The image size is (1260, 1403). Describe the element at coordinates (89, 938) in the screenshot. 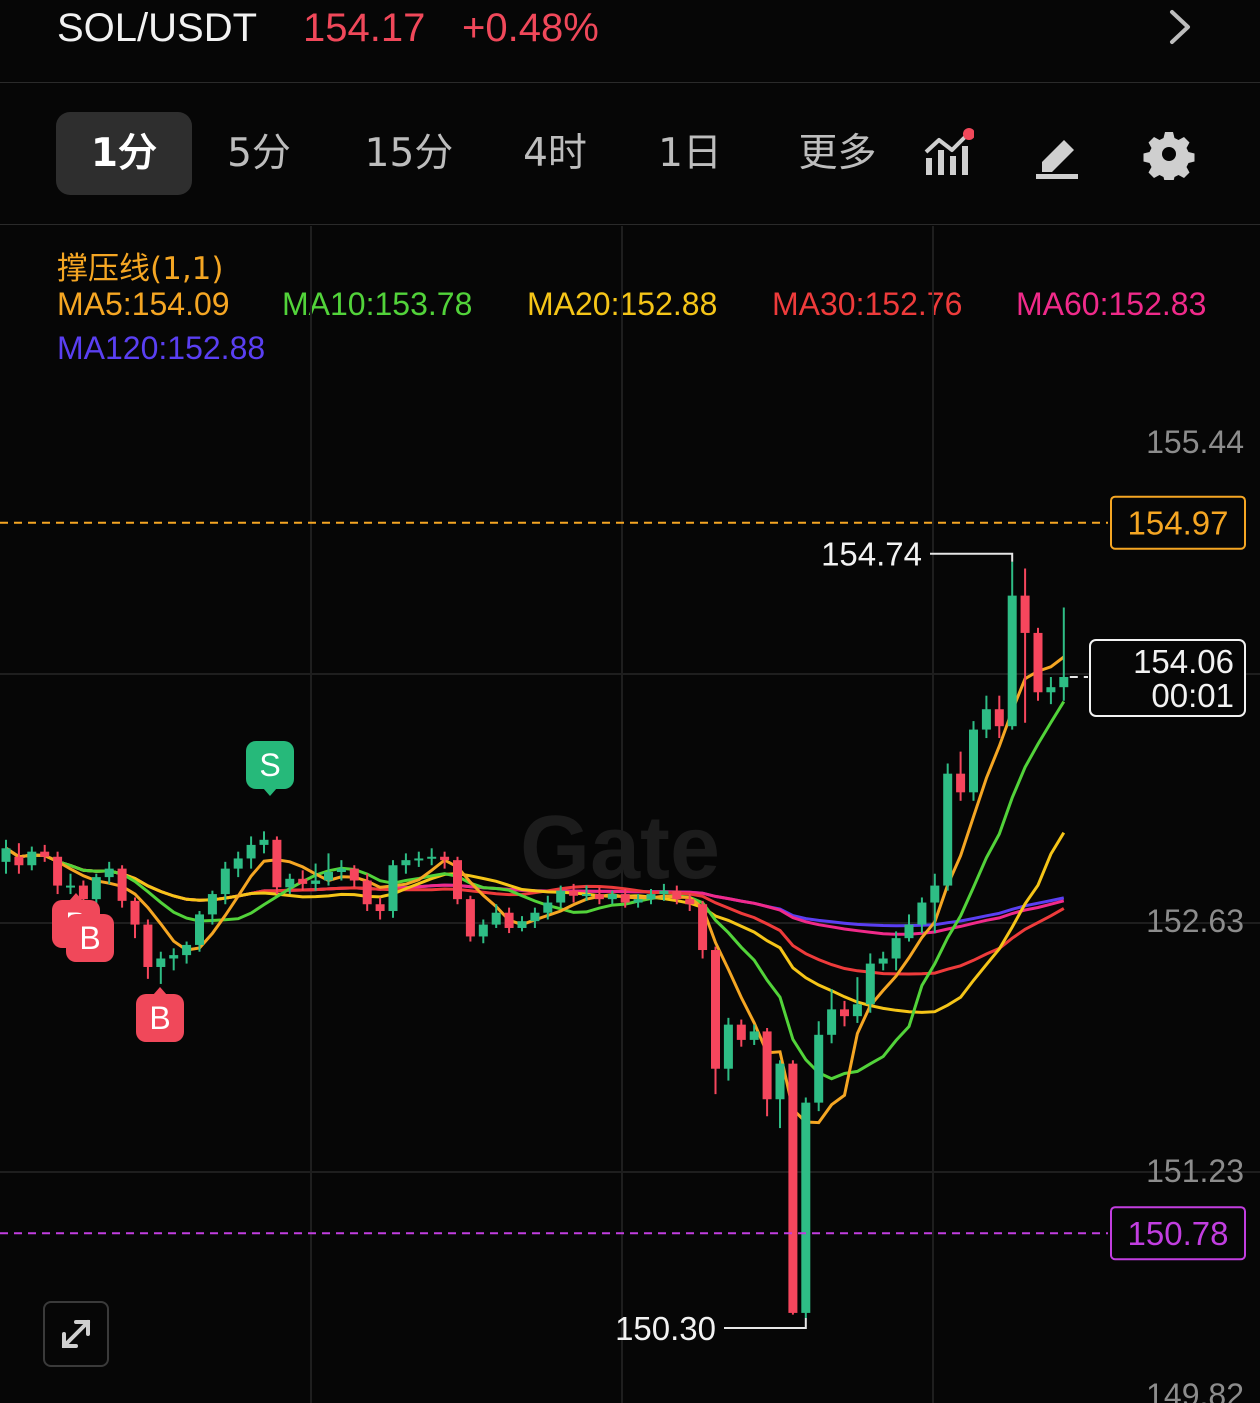

I see `marker-text: B` at that location.